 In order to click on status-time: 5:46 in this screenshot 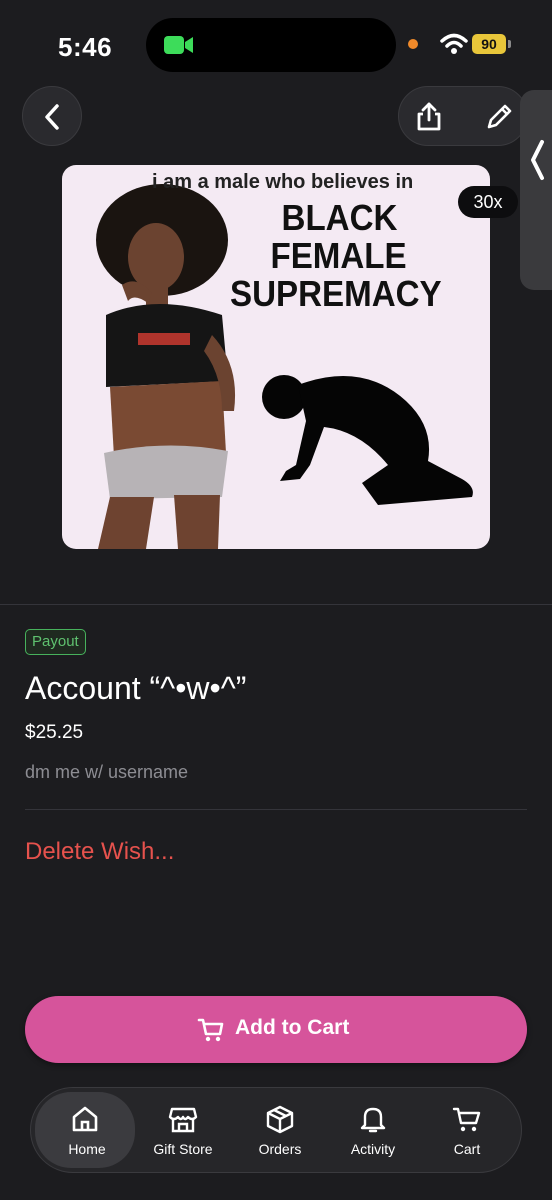, I will do `click(85, 47)`.